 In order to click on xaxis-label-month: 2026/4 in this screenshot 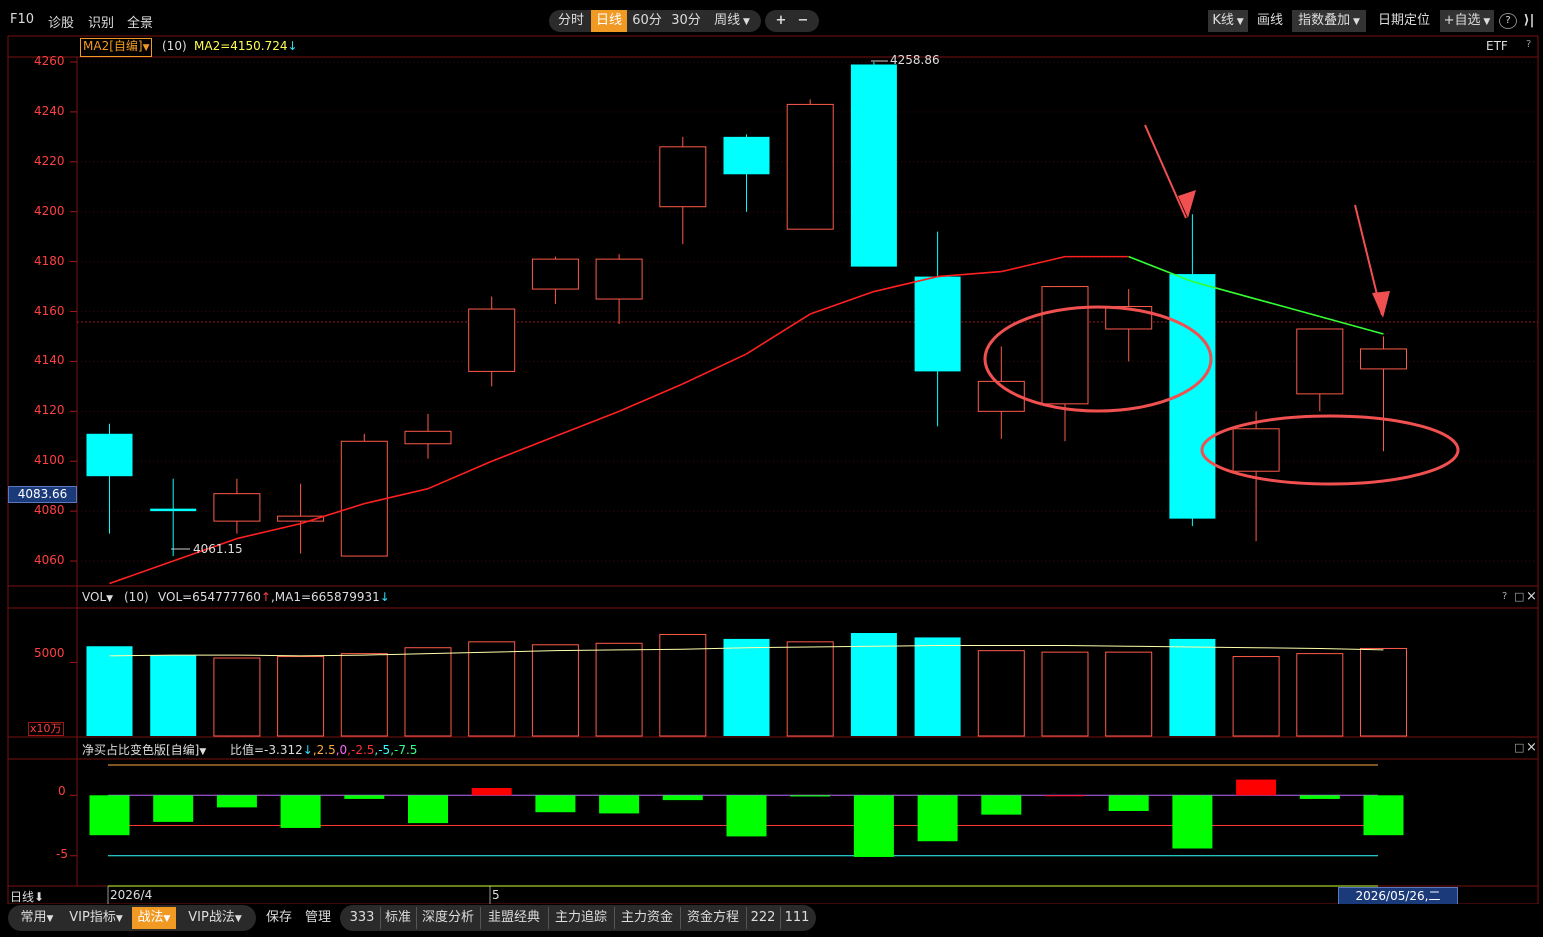, I will do `click(131, 895)`.